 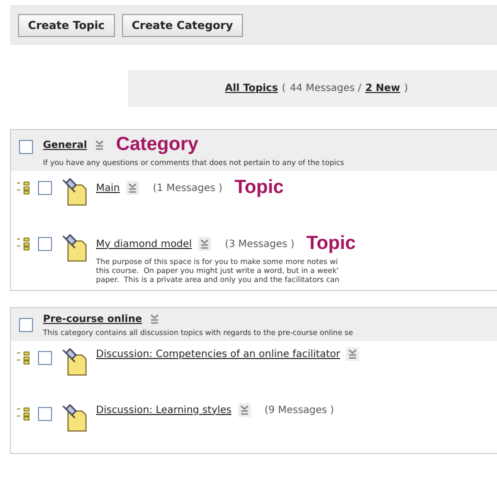 What do you see at coordinates (259, 244) in the screenshot?
I see `message-count: (3 Messages )` at bounding box center [259, 244].